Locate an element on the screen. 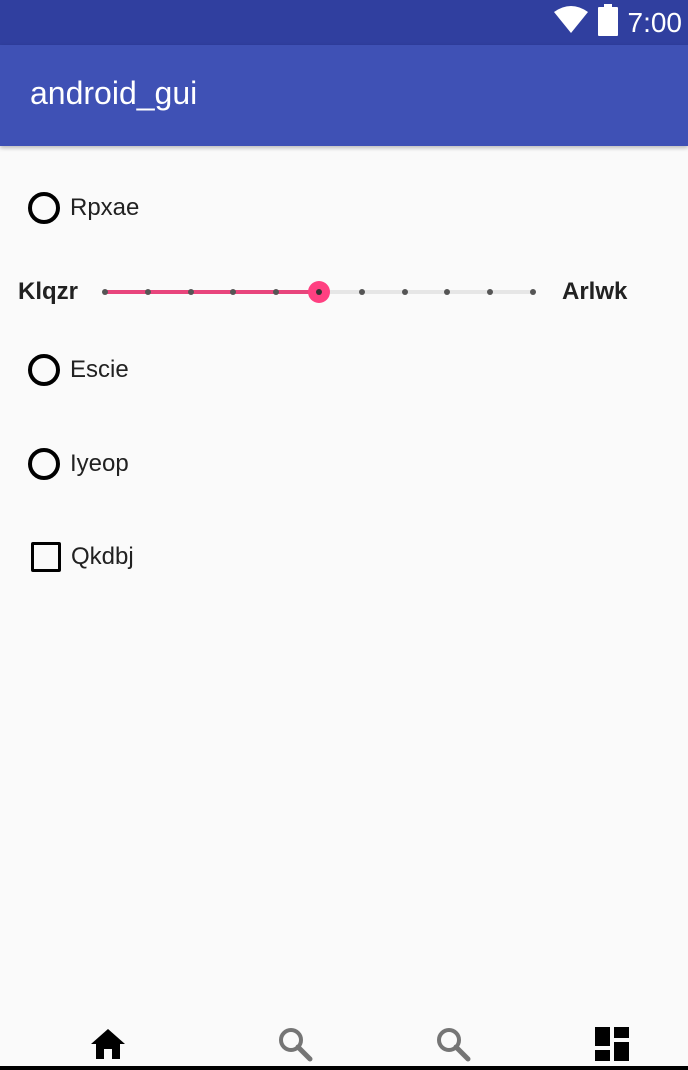  radio-label: Iyeop is located at coordinates (99, 463).